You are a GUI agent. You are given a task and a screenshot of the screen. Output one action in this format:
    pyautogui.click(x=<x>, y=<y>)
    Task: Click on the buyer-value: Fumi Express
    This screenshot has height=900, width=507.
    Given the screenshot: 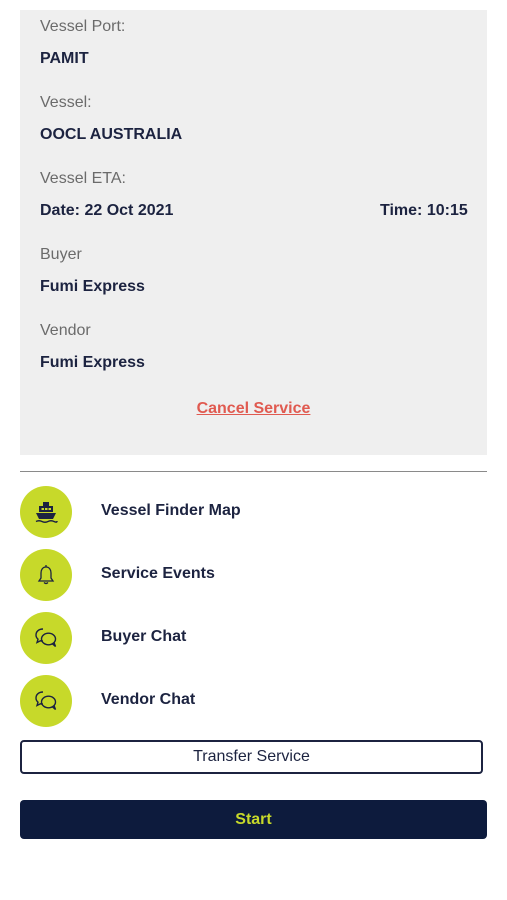 What is the action you would take?
    pyautogui.click(x=92, y=286)
    